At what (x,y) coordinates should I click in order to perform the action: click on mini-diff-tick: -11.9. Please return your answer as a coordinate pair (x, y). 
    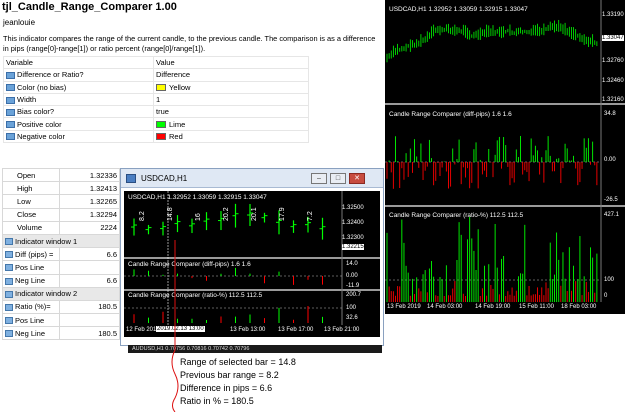
    Looking at the image, I should click on (353, 286).